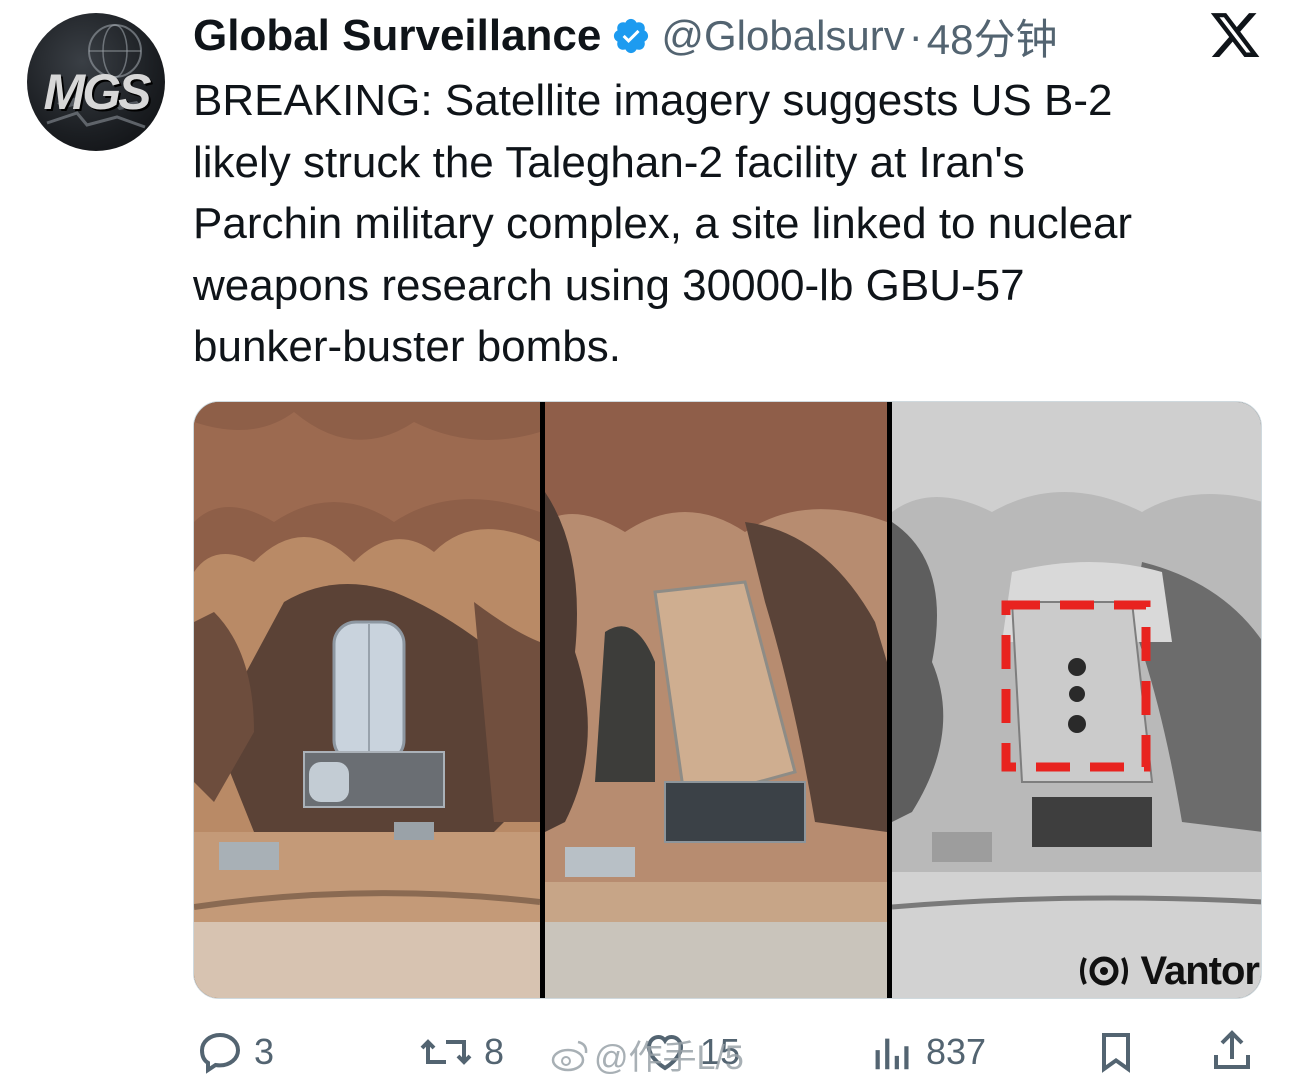 This screenshot has width=1290, height=1088. I want to click on tweet-line: bunker-buster bombs., so click(407, 346).